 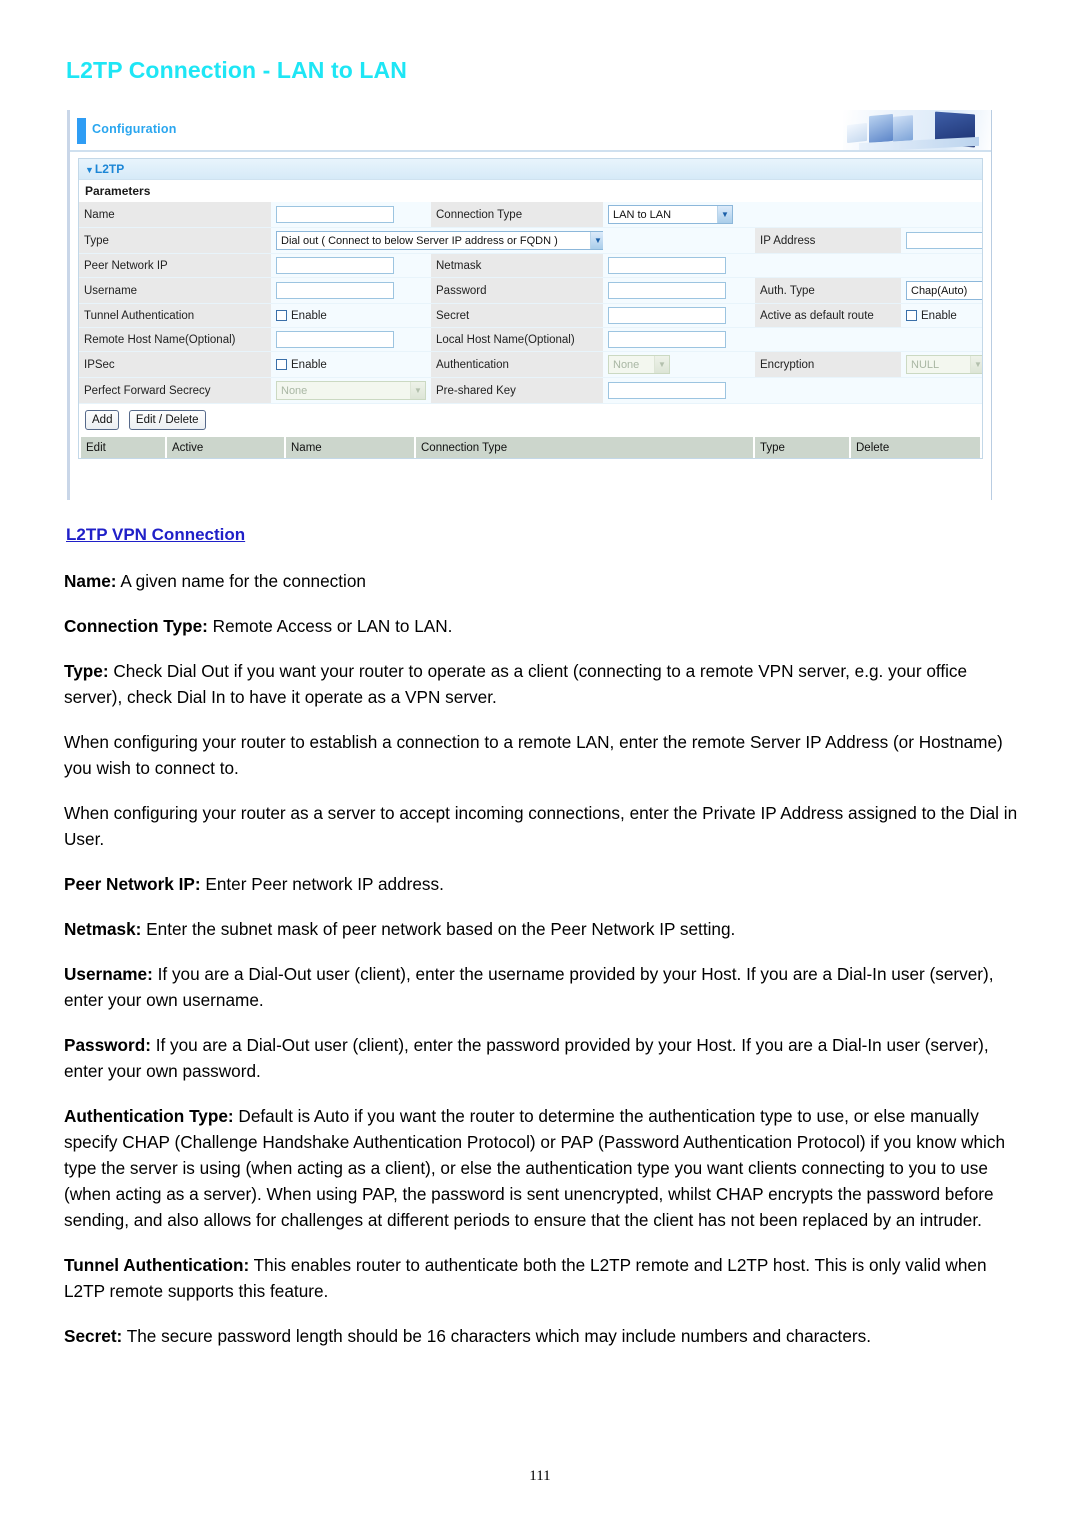 I want to click on cell-pre-shared-key-input, so click(x=679, y=390).